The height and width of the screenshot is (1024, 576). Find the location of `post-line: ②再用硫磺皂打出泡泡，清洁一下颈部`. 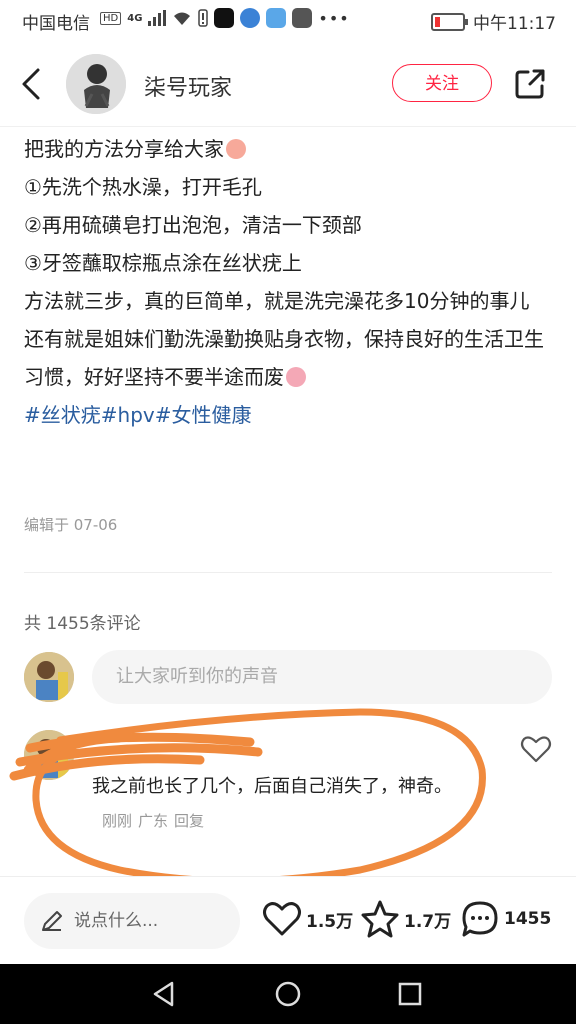

post-line: ②再用硫磺皂打出泡泡，清洁一下颈部 is located at coordinates (193, 225).